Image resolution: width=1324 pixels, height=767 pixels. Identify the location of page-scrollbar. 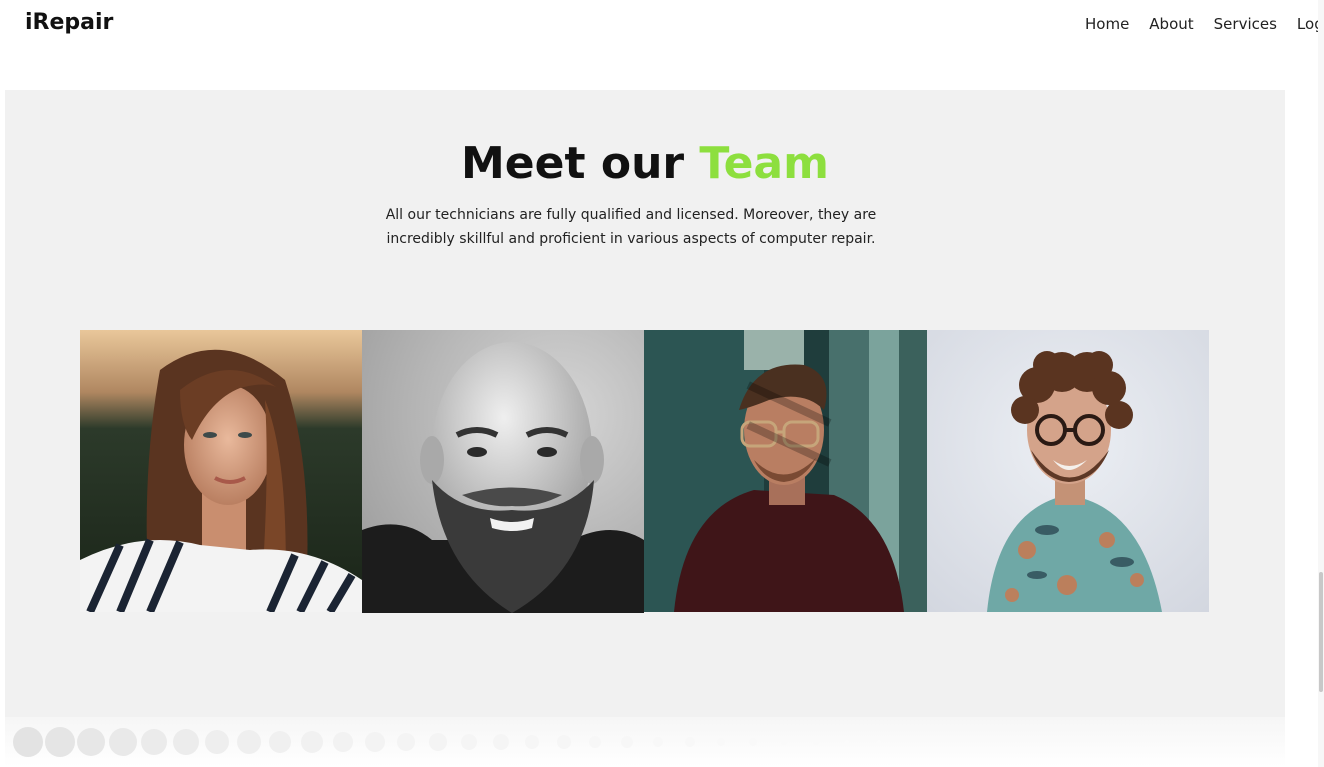
(1321, 383).